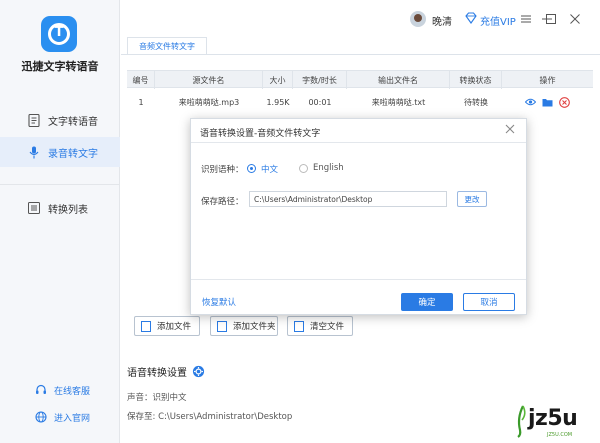 The height and width of the screenshot is (443, 600). What do you see at coordinates (222, 202) in the screenshot?
I see `save-path-label: 保存路径：` at bounding box center [222, 202].